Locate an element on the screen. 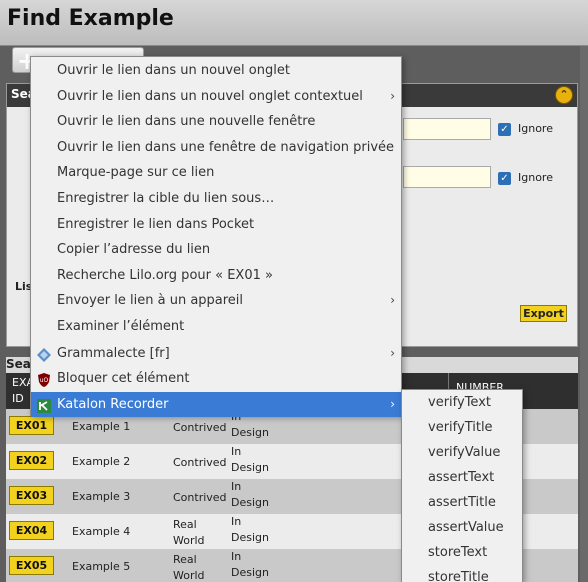 Image resolution: width=588 pixels, height=582 pixels. context-menu-item: Marque-page sur ce lien is located at coordinates (216, 172).